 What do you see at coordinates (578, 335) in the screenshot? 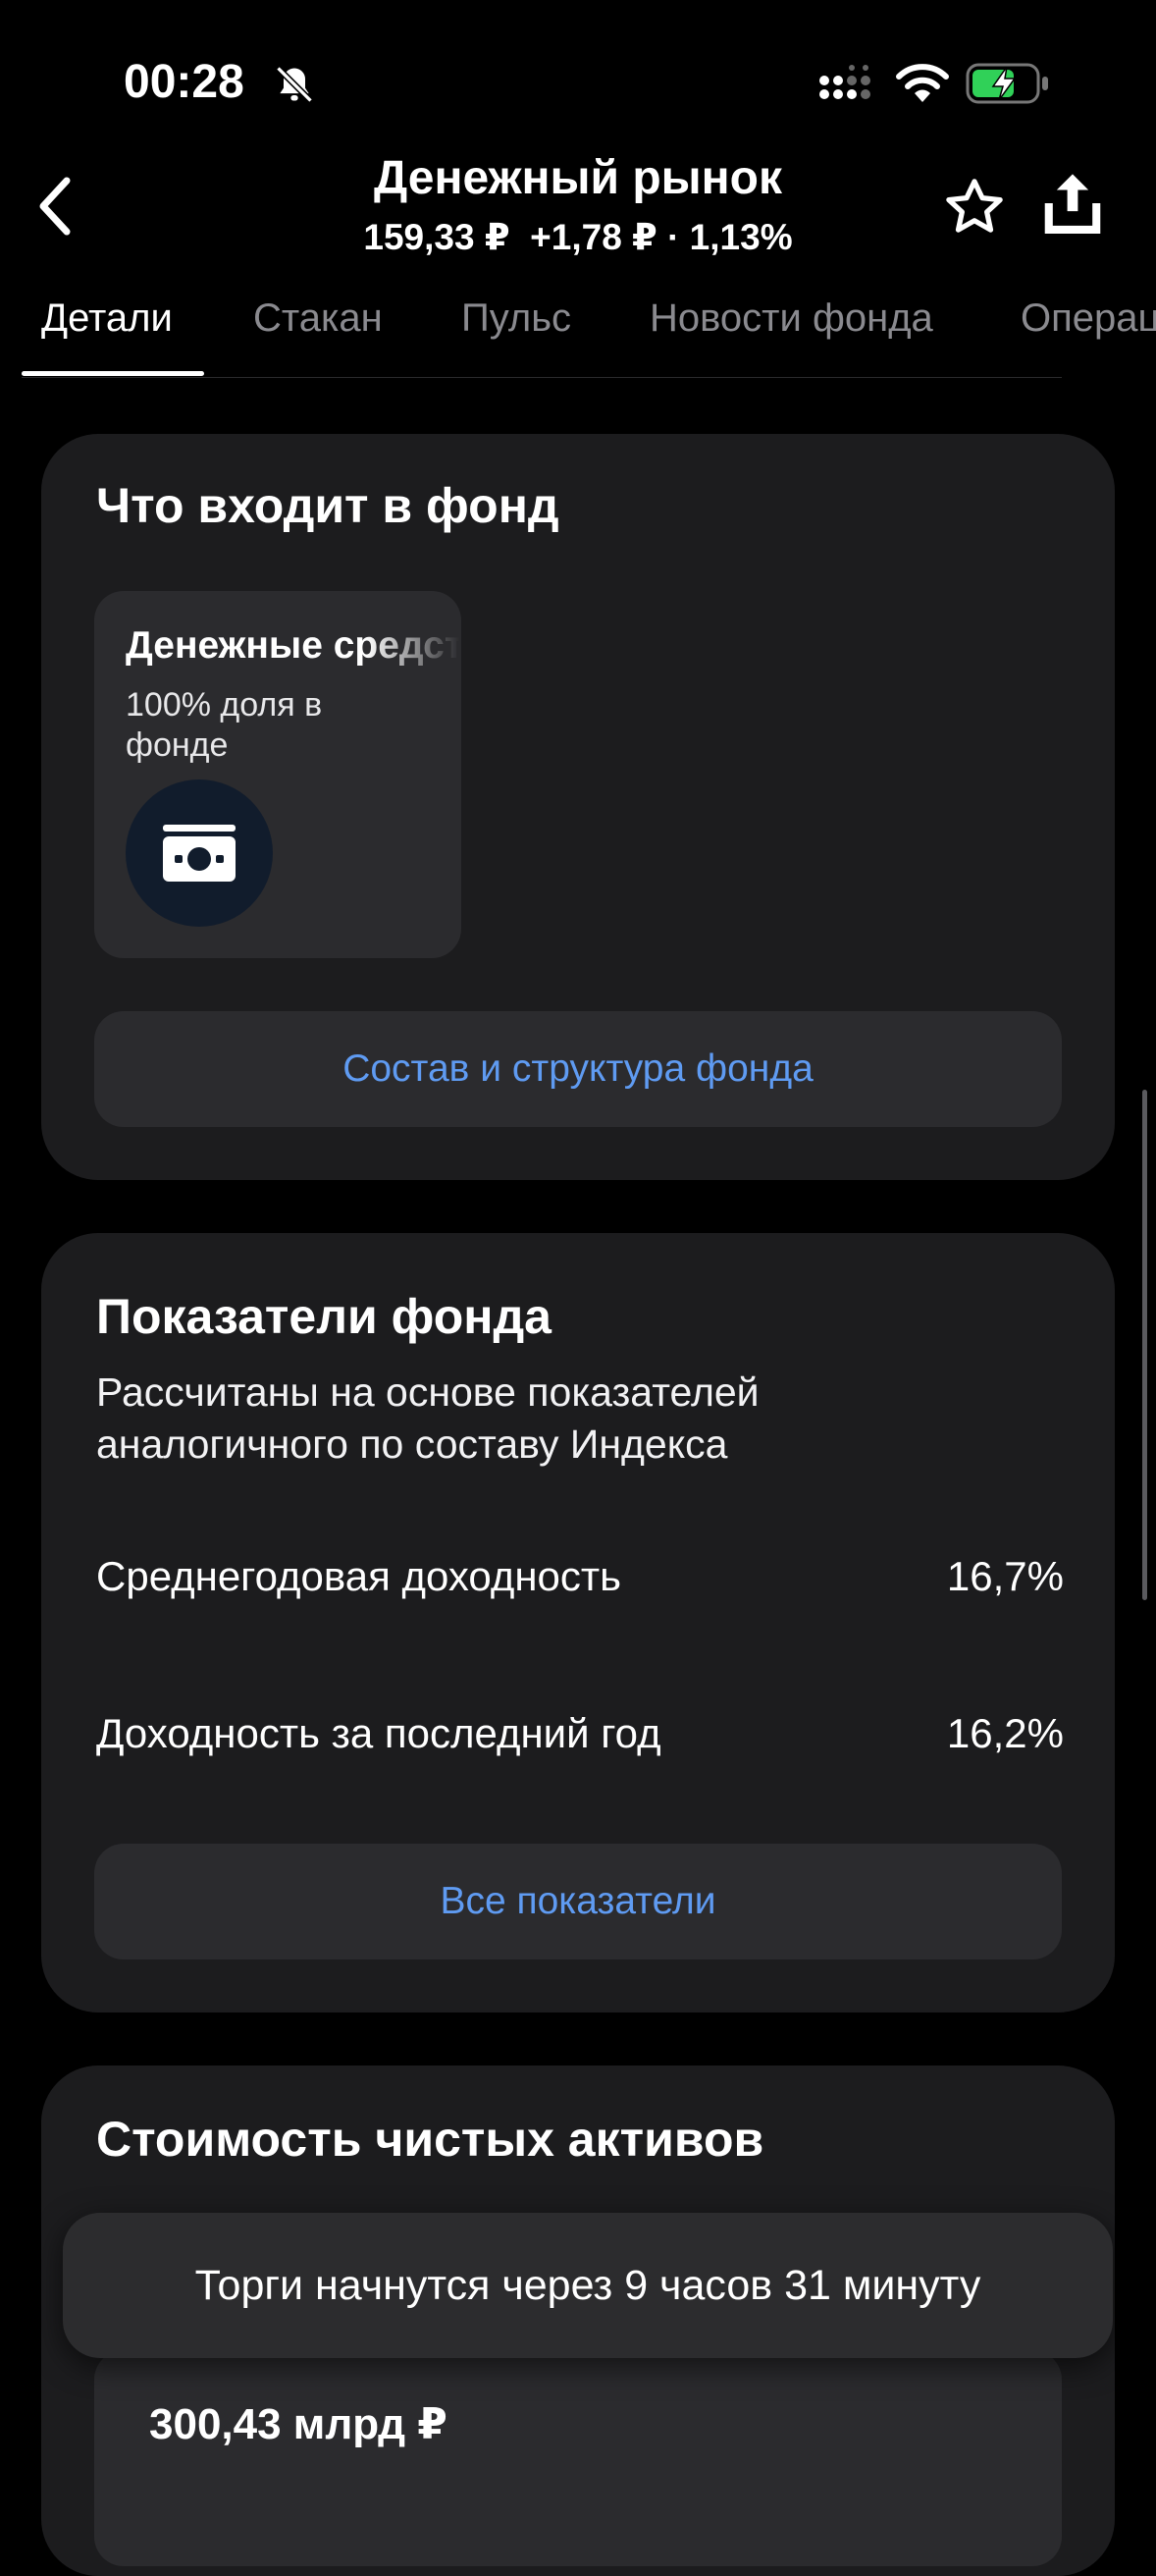
I see `tab-bar: Детали Стакан Пульс Новости фонда Операц` at bounding box center [578, 335].